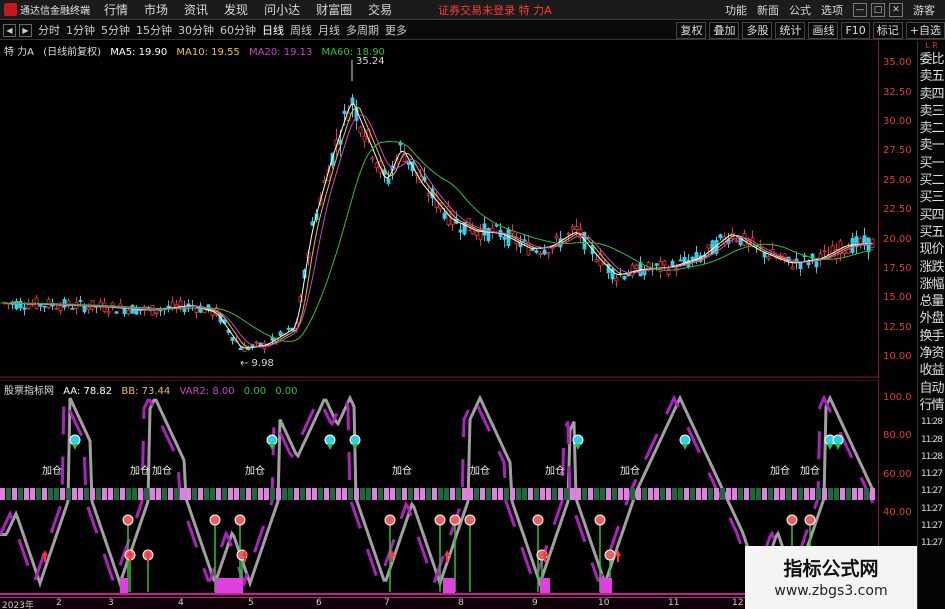  What do you see at coordinates (931, 146) in the screenshot?
I see `side-label: 卖一` at bounding box center [931, 146].